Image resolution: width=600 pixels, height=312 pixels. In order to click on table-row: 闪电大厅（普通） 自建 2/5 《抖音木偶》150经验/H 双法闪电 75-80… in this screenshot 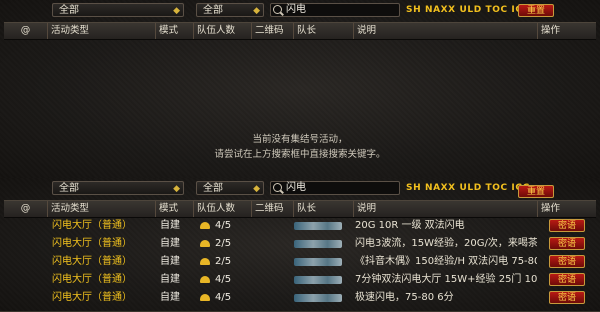, I will do `click(300, 261)`.